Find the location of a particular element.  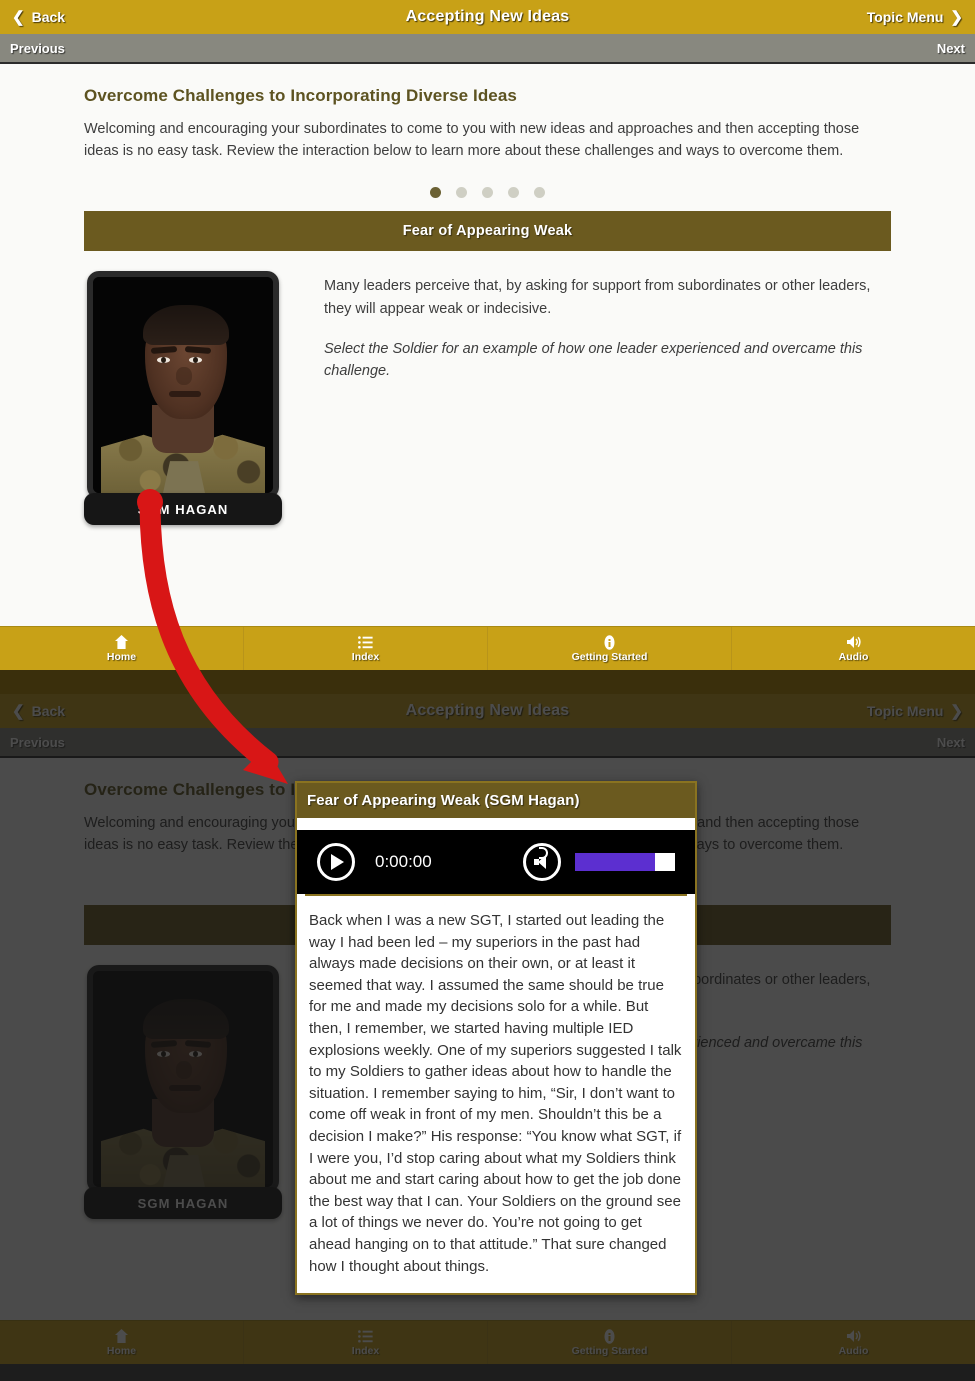

toolbar-label-getting-started-after: Getting Started is located at coordinates (609, 1350).